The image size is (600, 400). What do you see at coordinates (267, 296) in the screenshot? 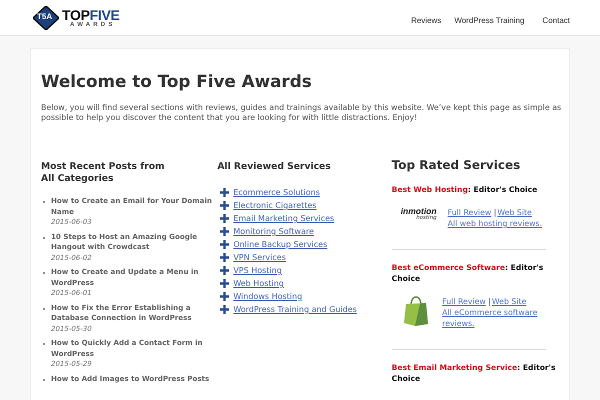
I see `service-link: Windows Hosting` at bounding box center [267, 296].